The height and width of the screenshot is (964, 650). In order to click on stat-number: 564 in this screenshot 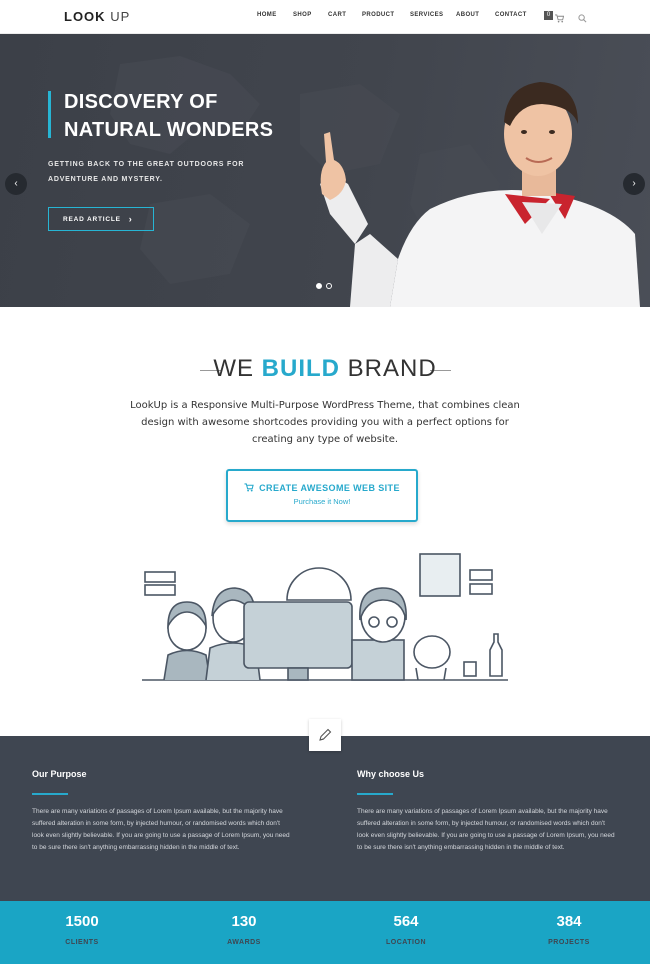, I will do `click(406, 921)`.